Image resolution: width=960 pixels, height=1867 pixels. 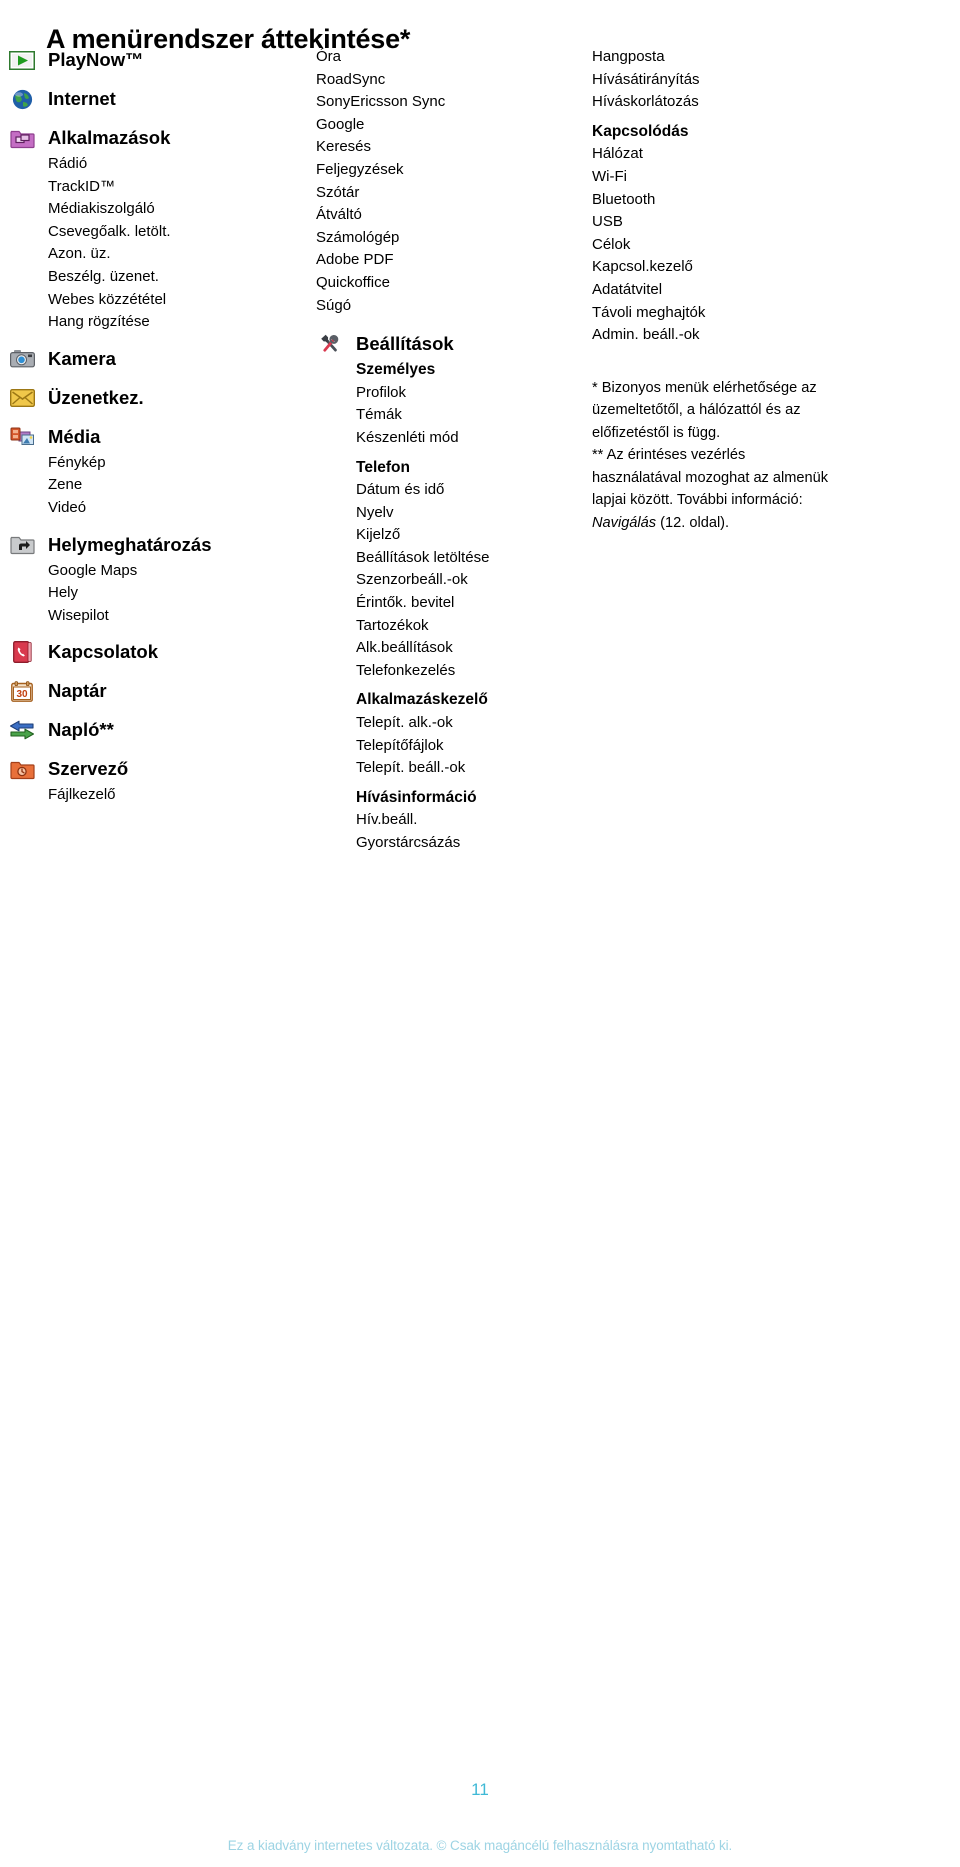 I want to click on menu-child: Google, so click(x=454, y=125).